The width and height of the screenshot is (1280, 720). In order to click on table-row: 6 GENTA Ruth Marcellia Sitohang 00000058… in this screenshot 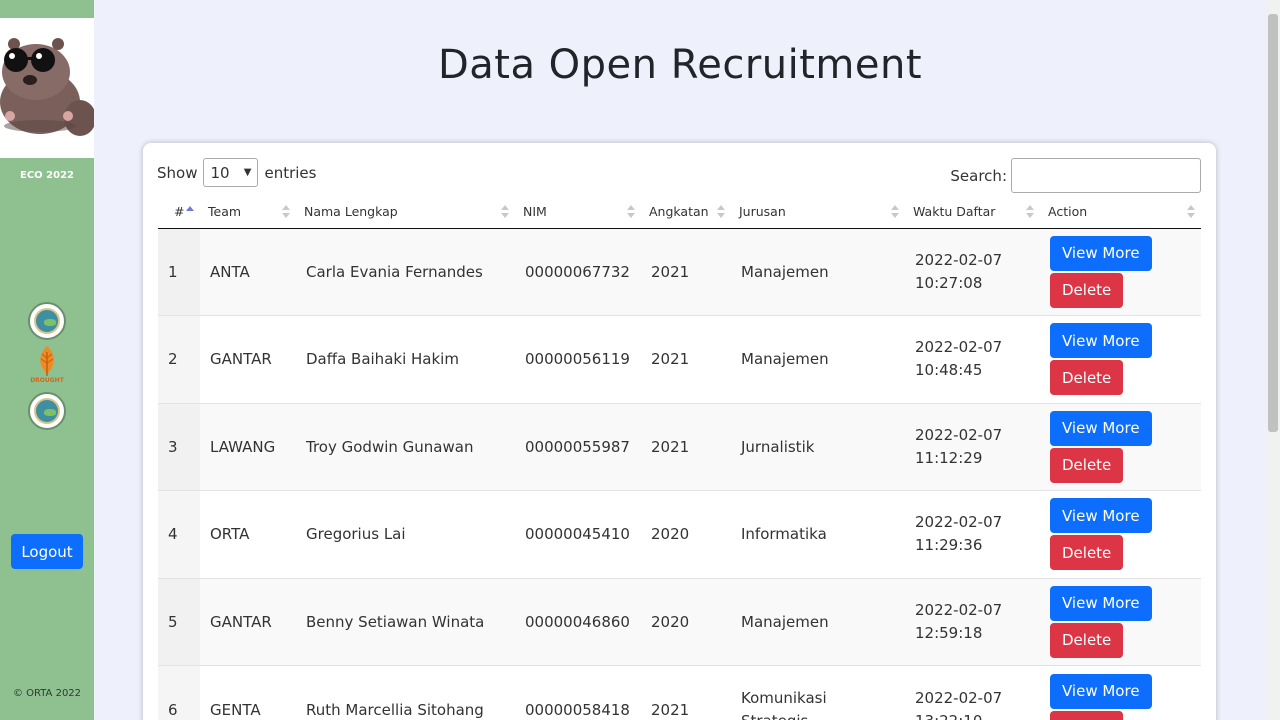, I will do `click(679, 692)`.